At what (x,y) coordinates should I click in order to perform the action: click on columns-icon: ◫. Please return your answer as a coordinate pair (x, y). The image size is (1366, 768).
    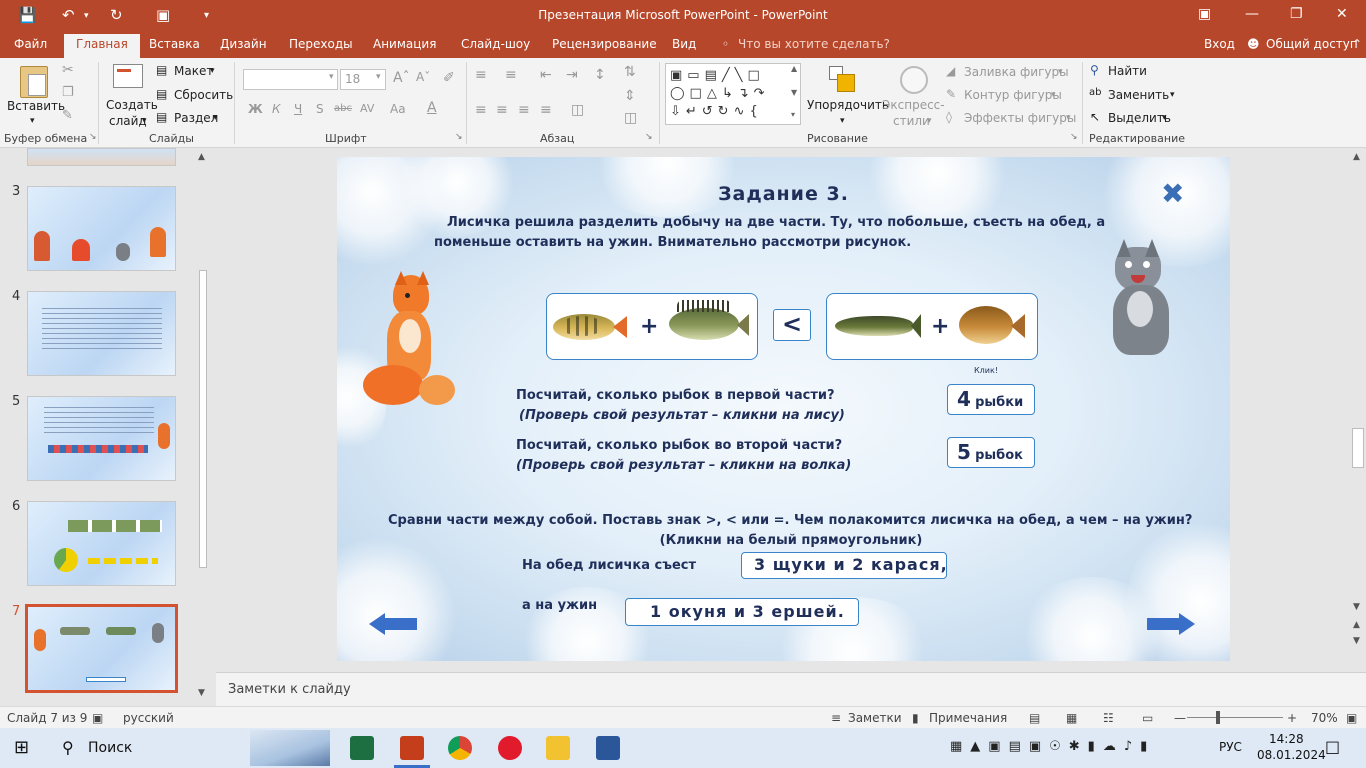
    Looking at the image, I should click on (577, 110).